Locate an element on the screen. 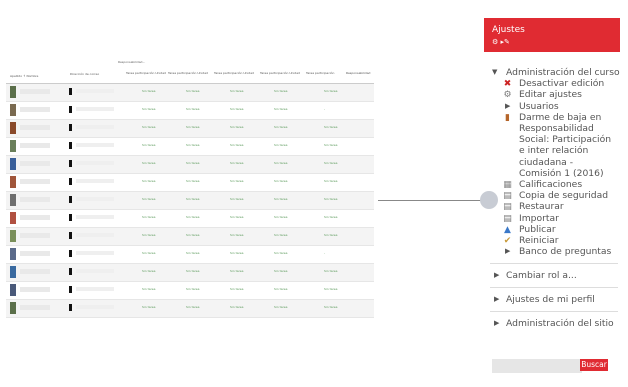 This screenshot has height=387, width=628. admin-item-9: ✔ Reiniciar is located at coordinates (552, 240).